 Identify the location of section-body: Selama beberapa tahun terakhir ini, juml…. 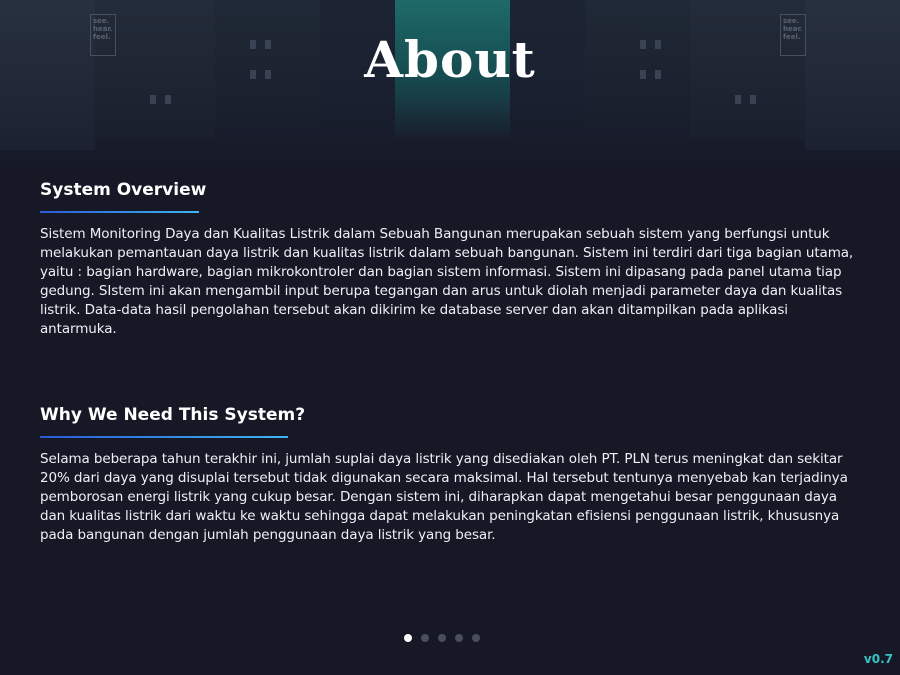
(444, 497).